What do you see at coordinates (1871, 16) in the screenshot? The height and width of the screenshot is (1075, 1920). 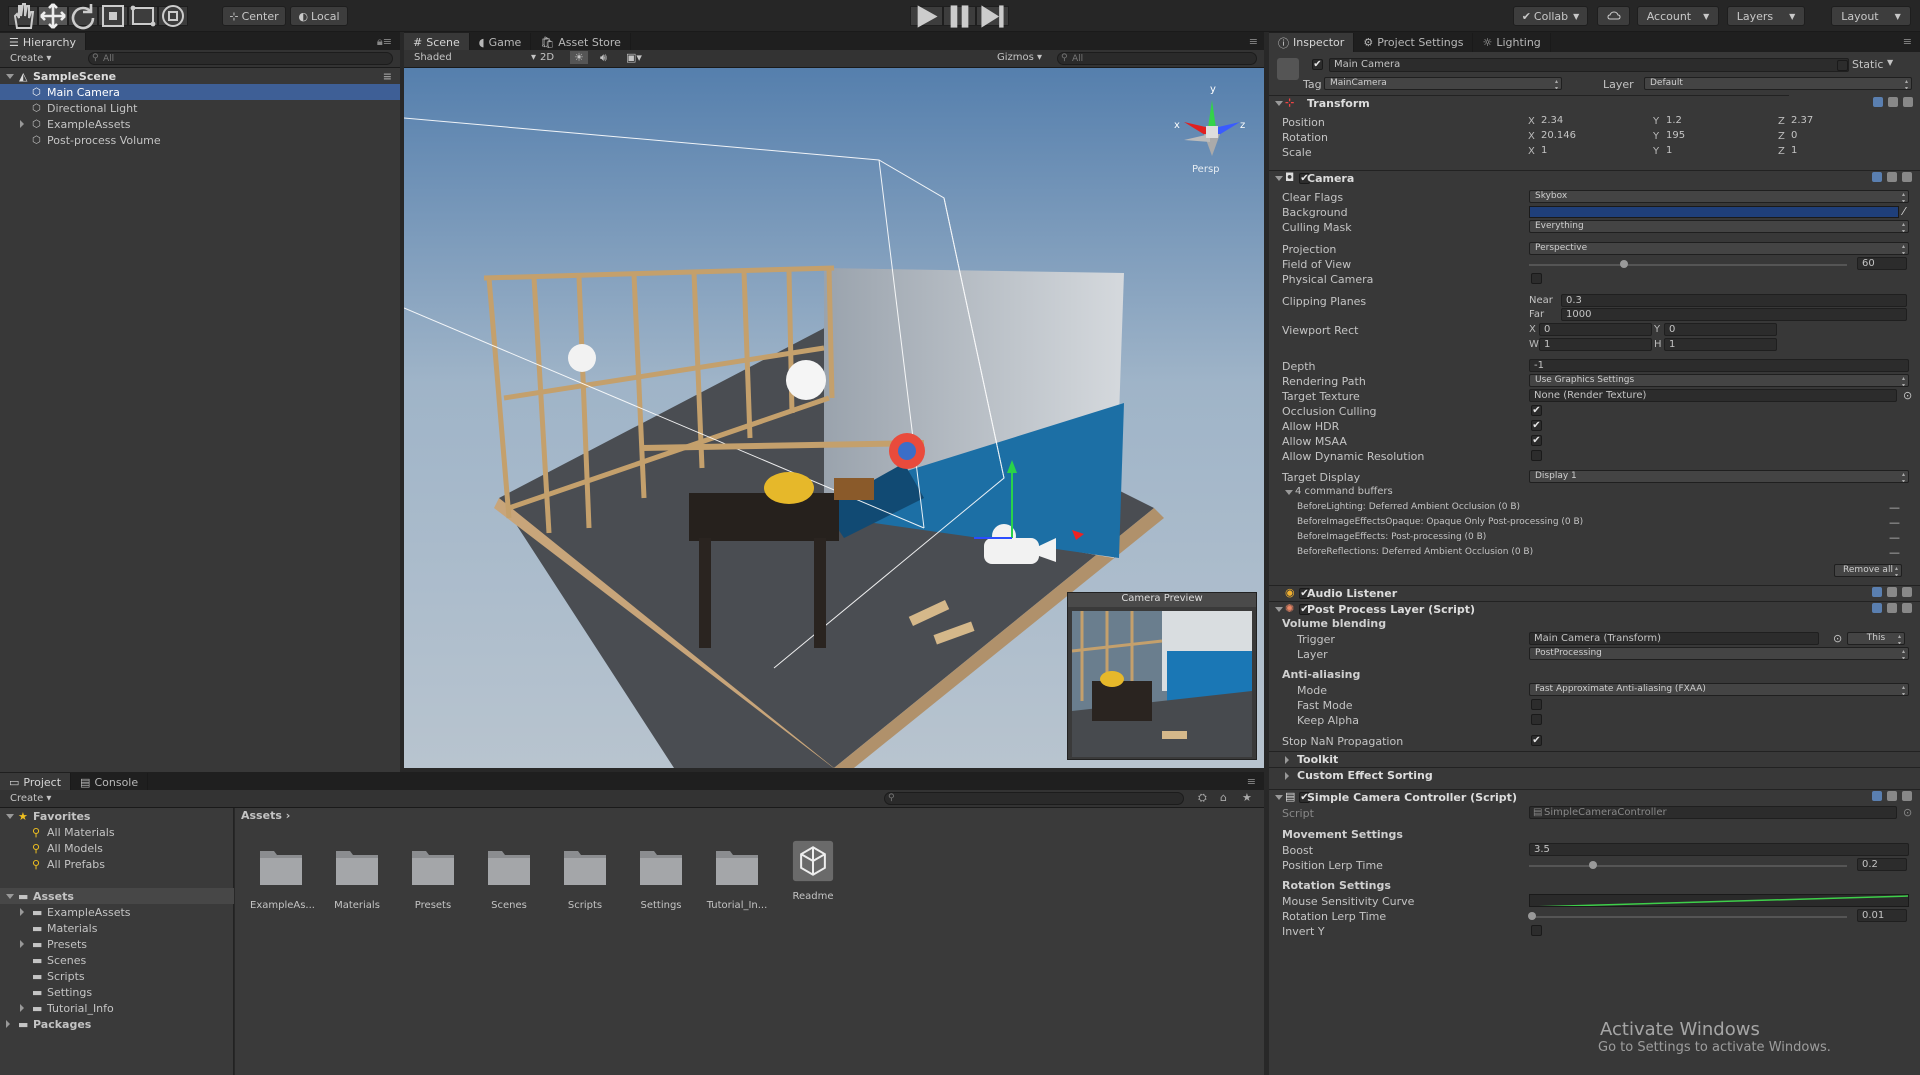 I see `layout-dropdown: Layout ▼` at bounding box center [1871, 16].